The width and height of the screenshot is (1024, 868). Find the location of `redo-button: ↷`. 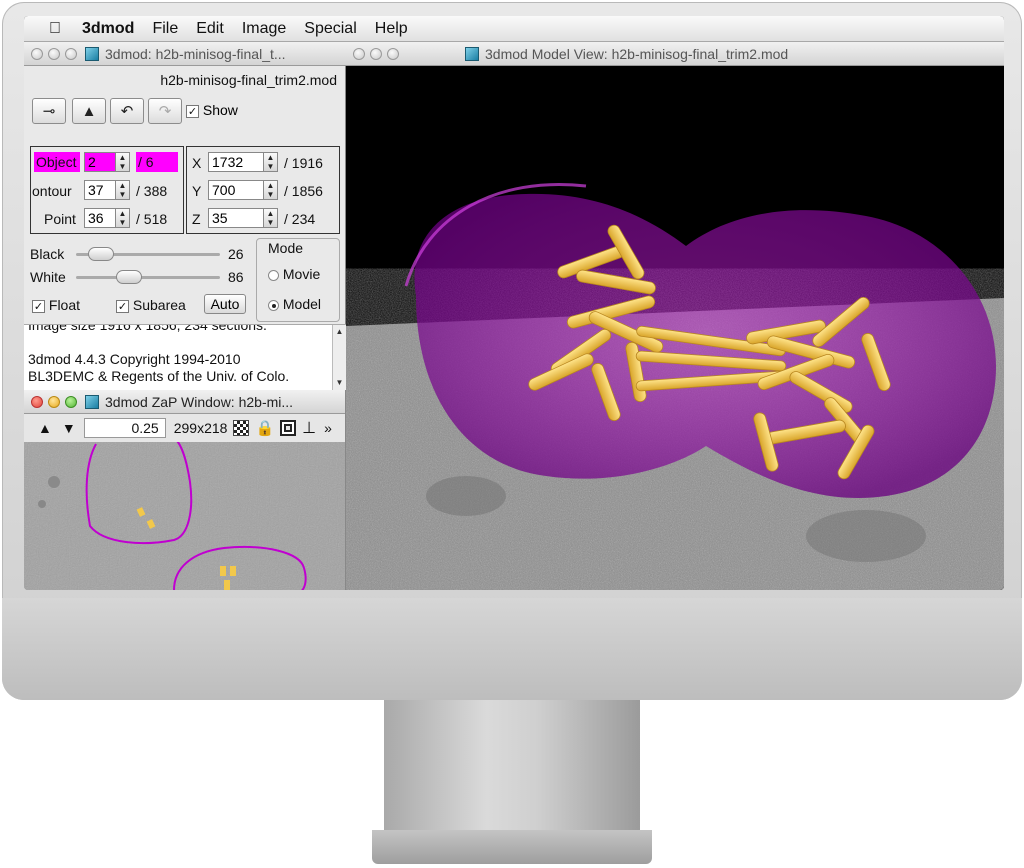

redo-button: ↷ is located at coordinates (165, 111).